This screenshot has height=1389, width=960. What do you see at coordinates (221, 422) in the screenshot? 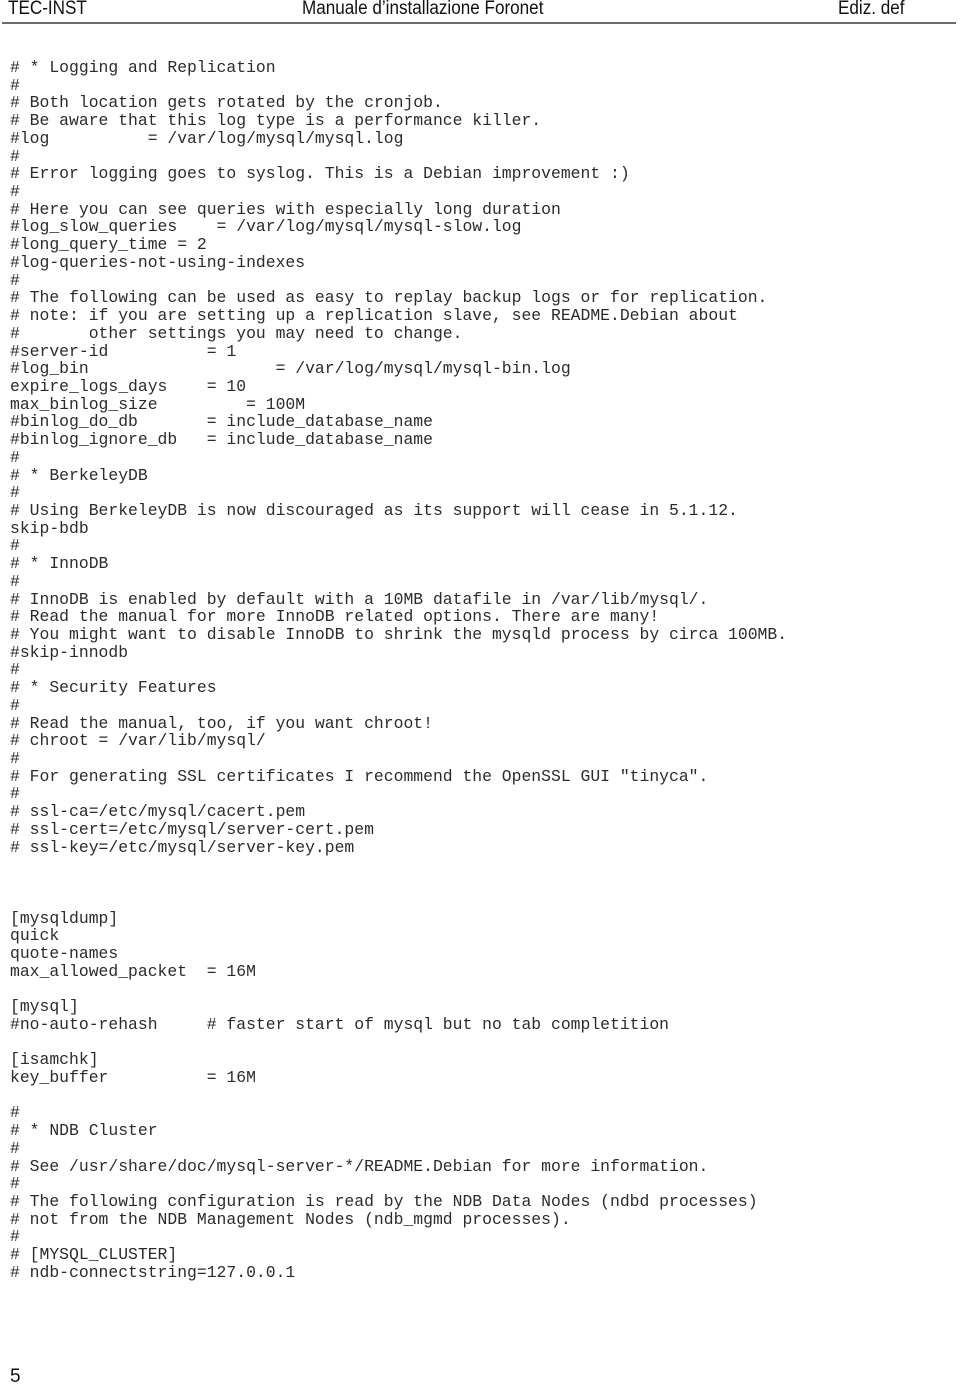
I see `code-line: #binlog_do_db = include_database_name` at bounding box center [221, 422].